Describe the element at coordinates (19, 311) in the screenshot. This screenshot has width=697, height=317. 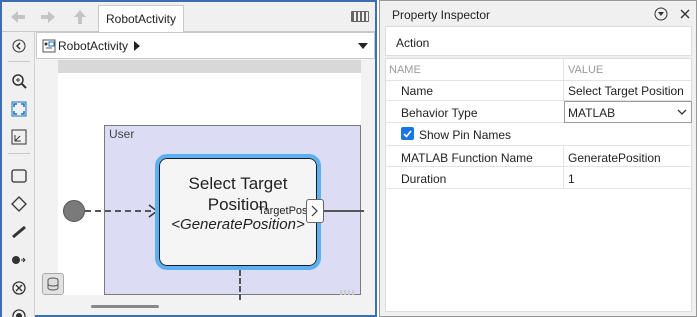
I see `flow-final-node-icon` at that location.